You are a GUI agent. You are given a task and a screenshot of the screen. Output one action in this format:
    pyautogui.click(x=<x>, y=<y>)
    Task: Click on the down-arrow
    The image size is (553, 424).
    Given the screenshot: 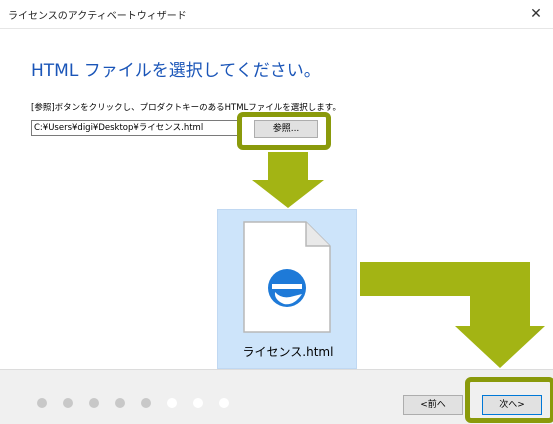 What is the action you would take?
    pyautogui.click(x=288, y=180)
    